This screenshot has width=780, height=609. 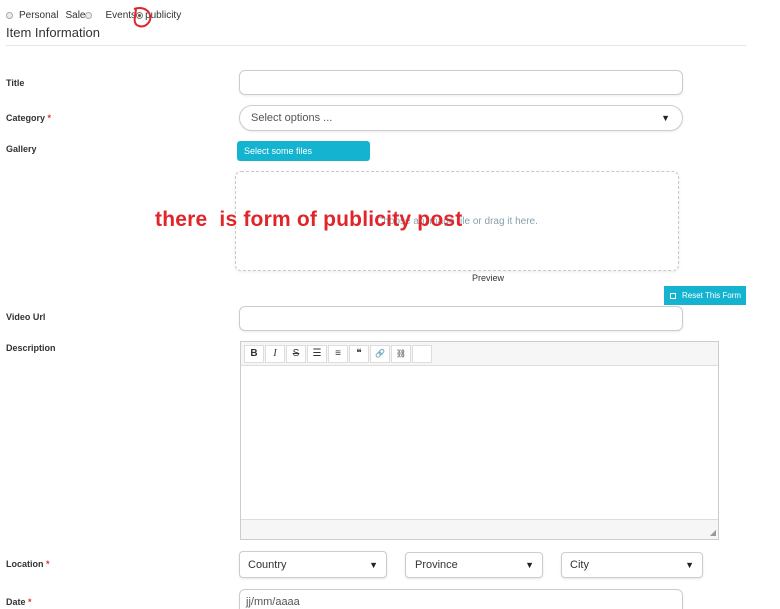 I want to click on description-label: Description, so click(x=31, y=348).